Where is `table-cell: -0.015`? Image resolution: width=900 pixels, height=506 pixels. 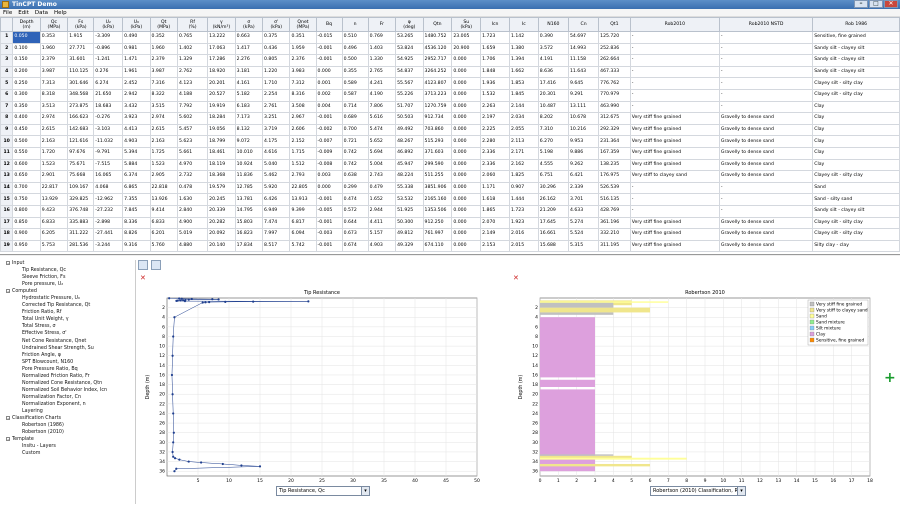
table-cell: -0.015 is located at coordinates (329, 37).